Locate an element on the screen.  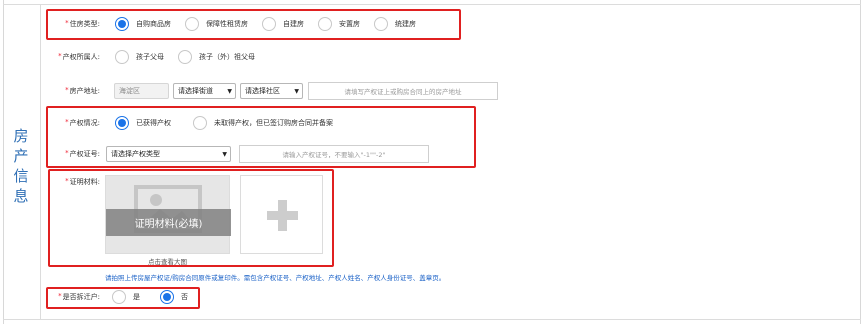
section-title-char: 房 is located at coordinates (21, 136).